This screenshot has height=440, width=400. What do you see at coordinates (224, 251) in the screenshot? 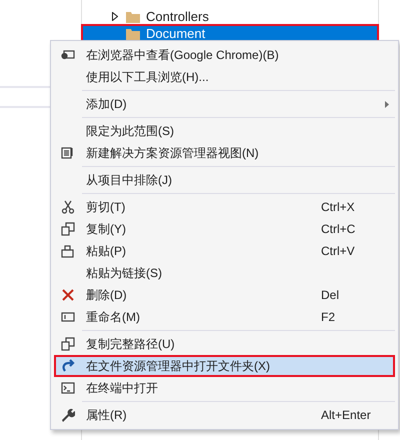
I see `menu-item: 粘贴(P) Ctrl+V` at bounding box center [224, 251].